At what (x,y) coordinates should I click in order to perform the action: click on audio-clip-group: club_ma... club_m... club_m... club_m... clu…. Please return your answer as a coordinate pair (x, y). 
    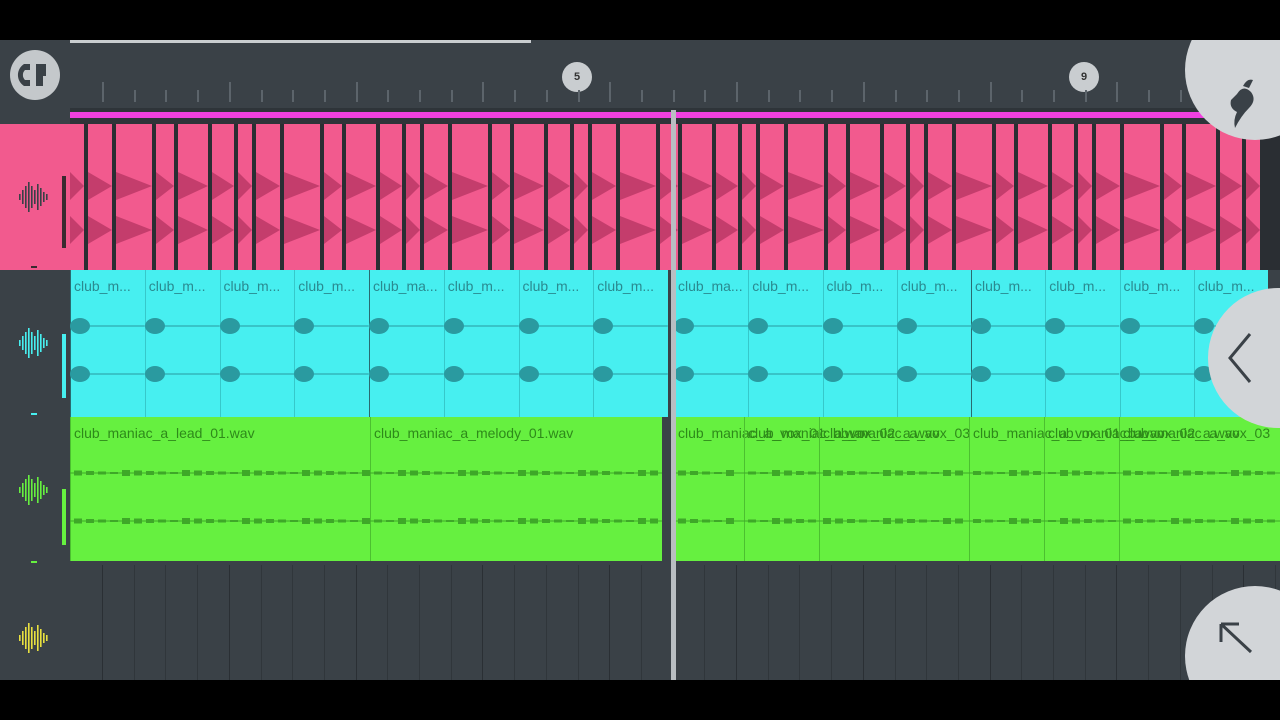
    Looking at the image, I should click on (971, 343).